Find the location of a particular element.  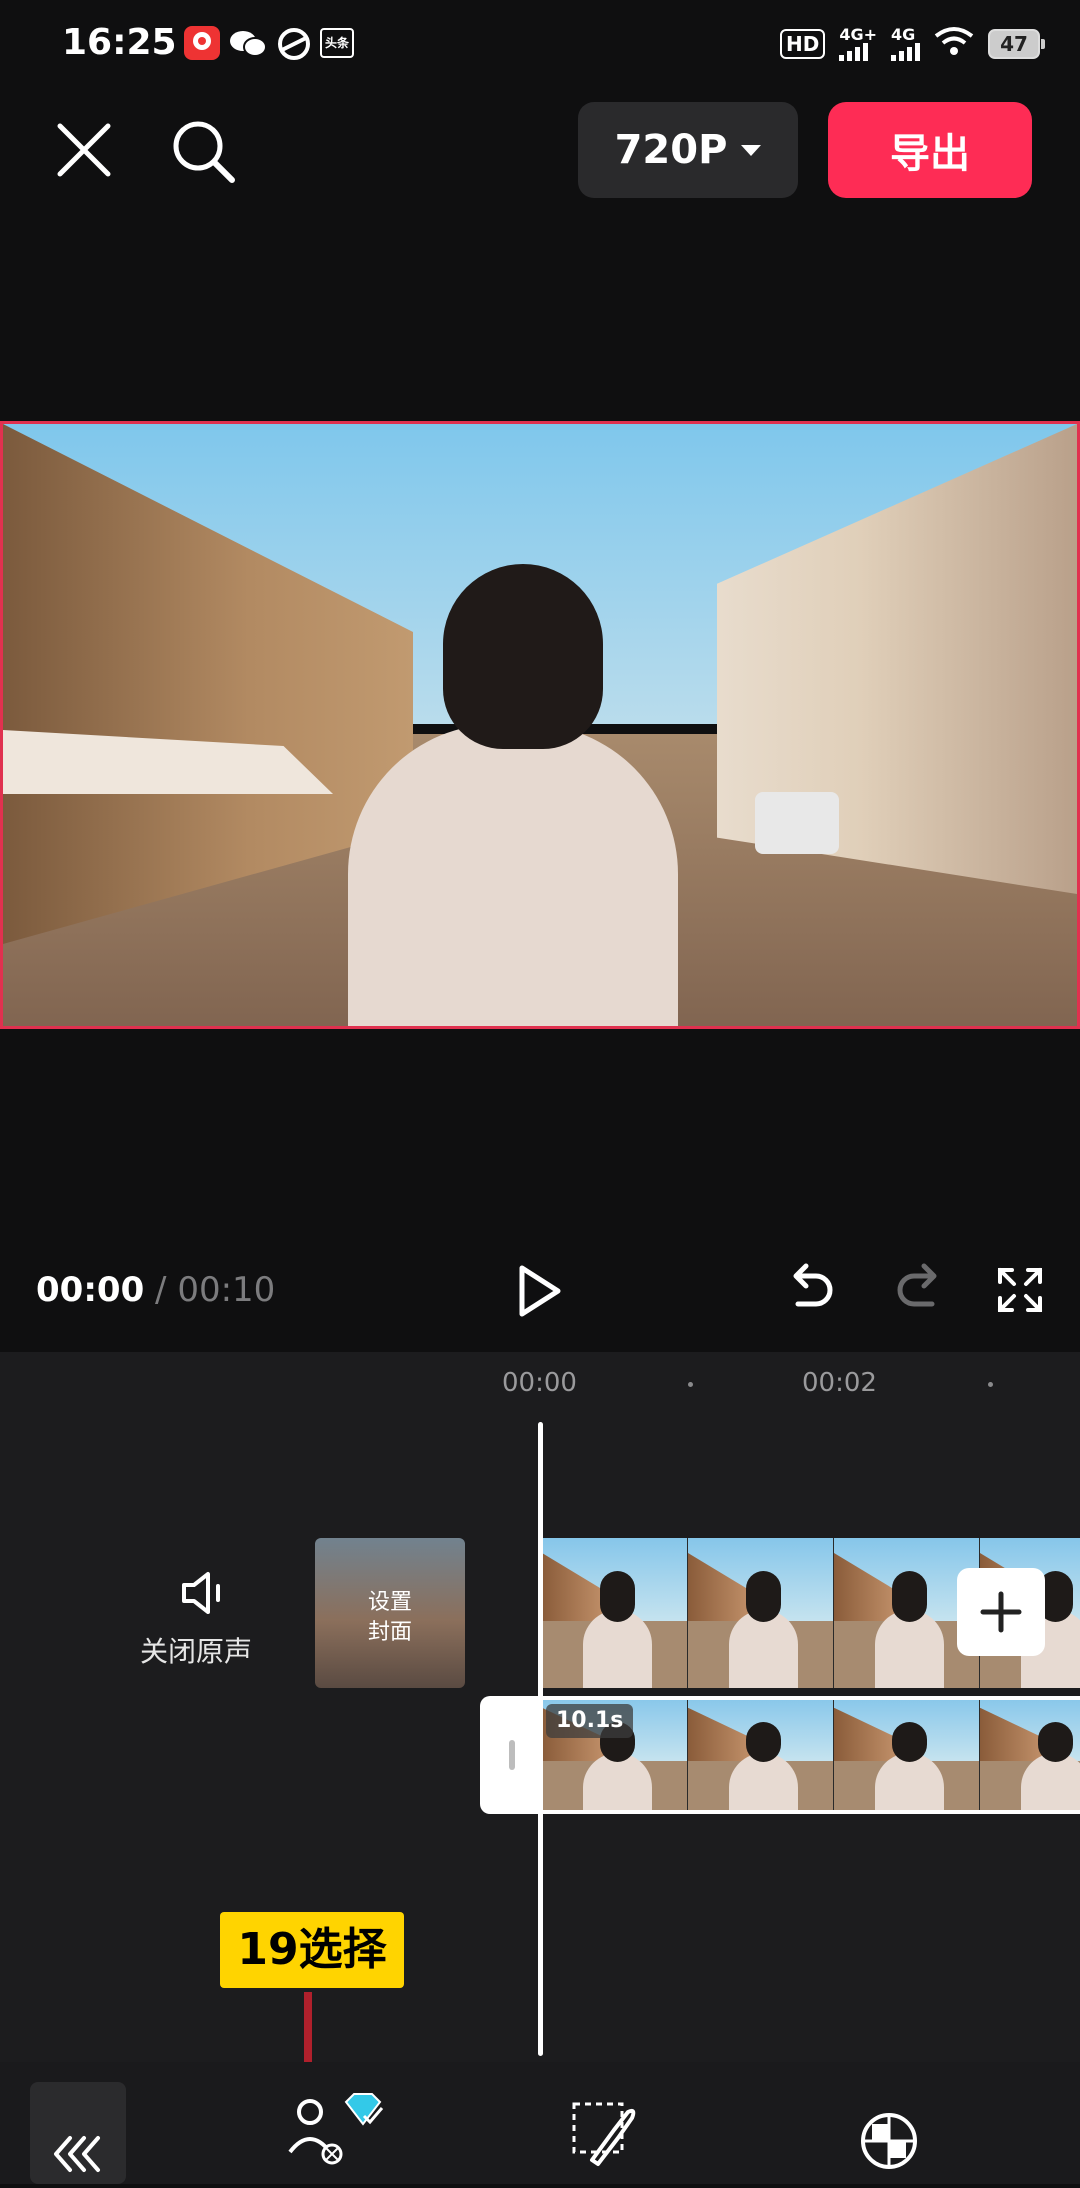

network-indicator-1: 4G+ is located at coordinates (858, 44).